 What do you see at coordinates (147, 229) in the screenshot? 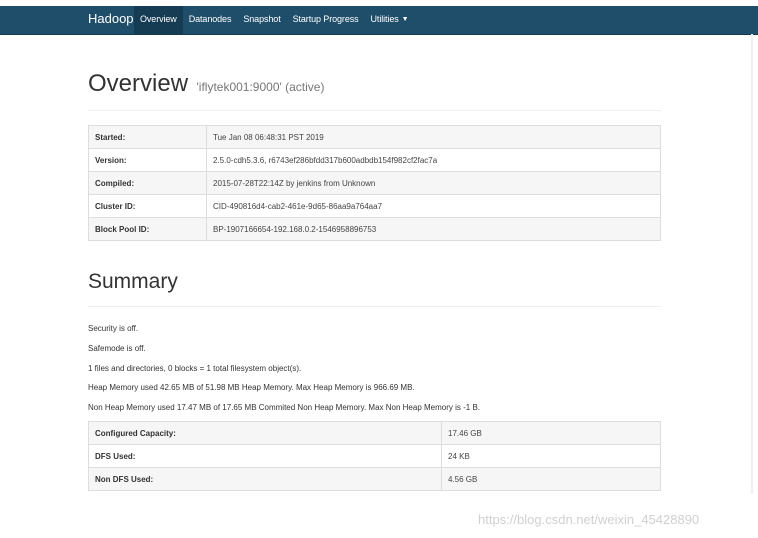
I see `row-key: Block Pool ID:` at bounding box center [147, 229].